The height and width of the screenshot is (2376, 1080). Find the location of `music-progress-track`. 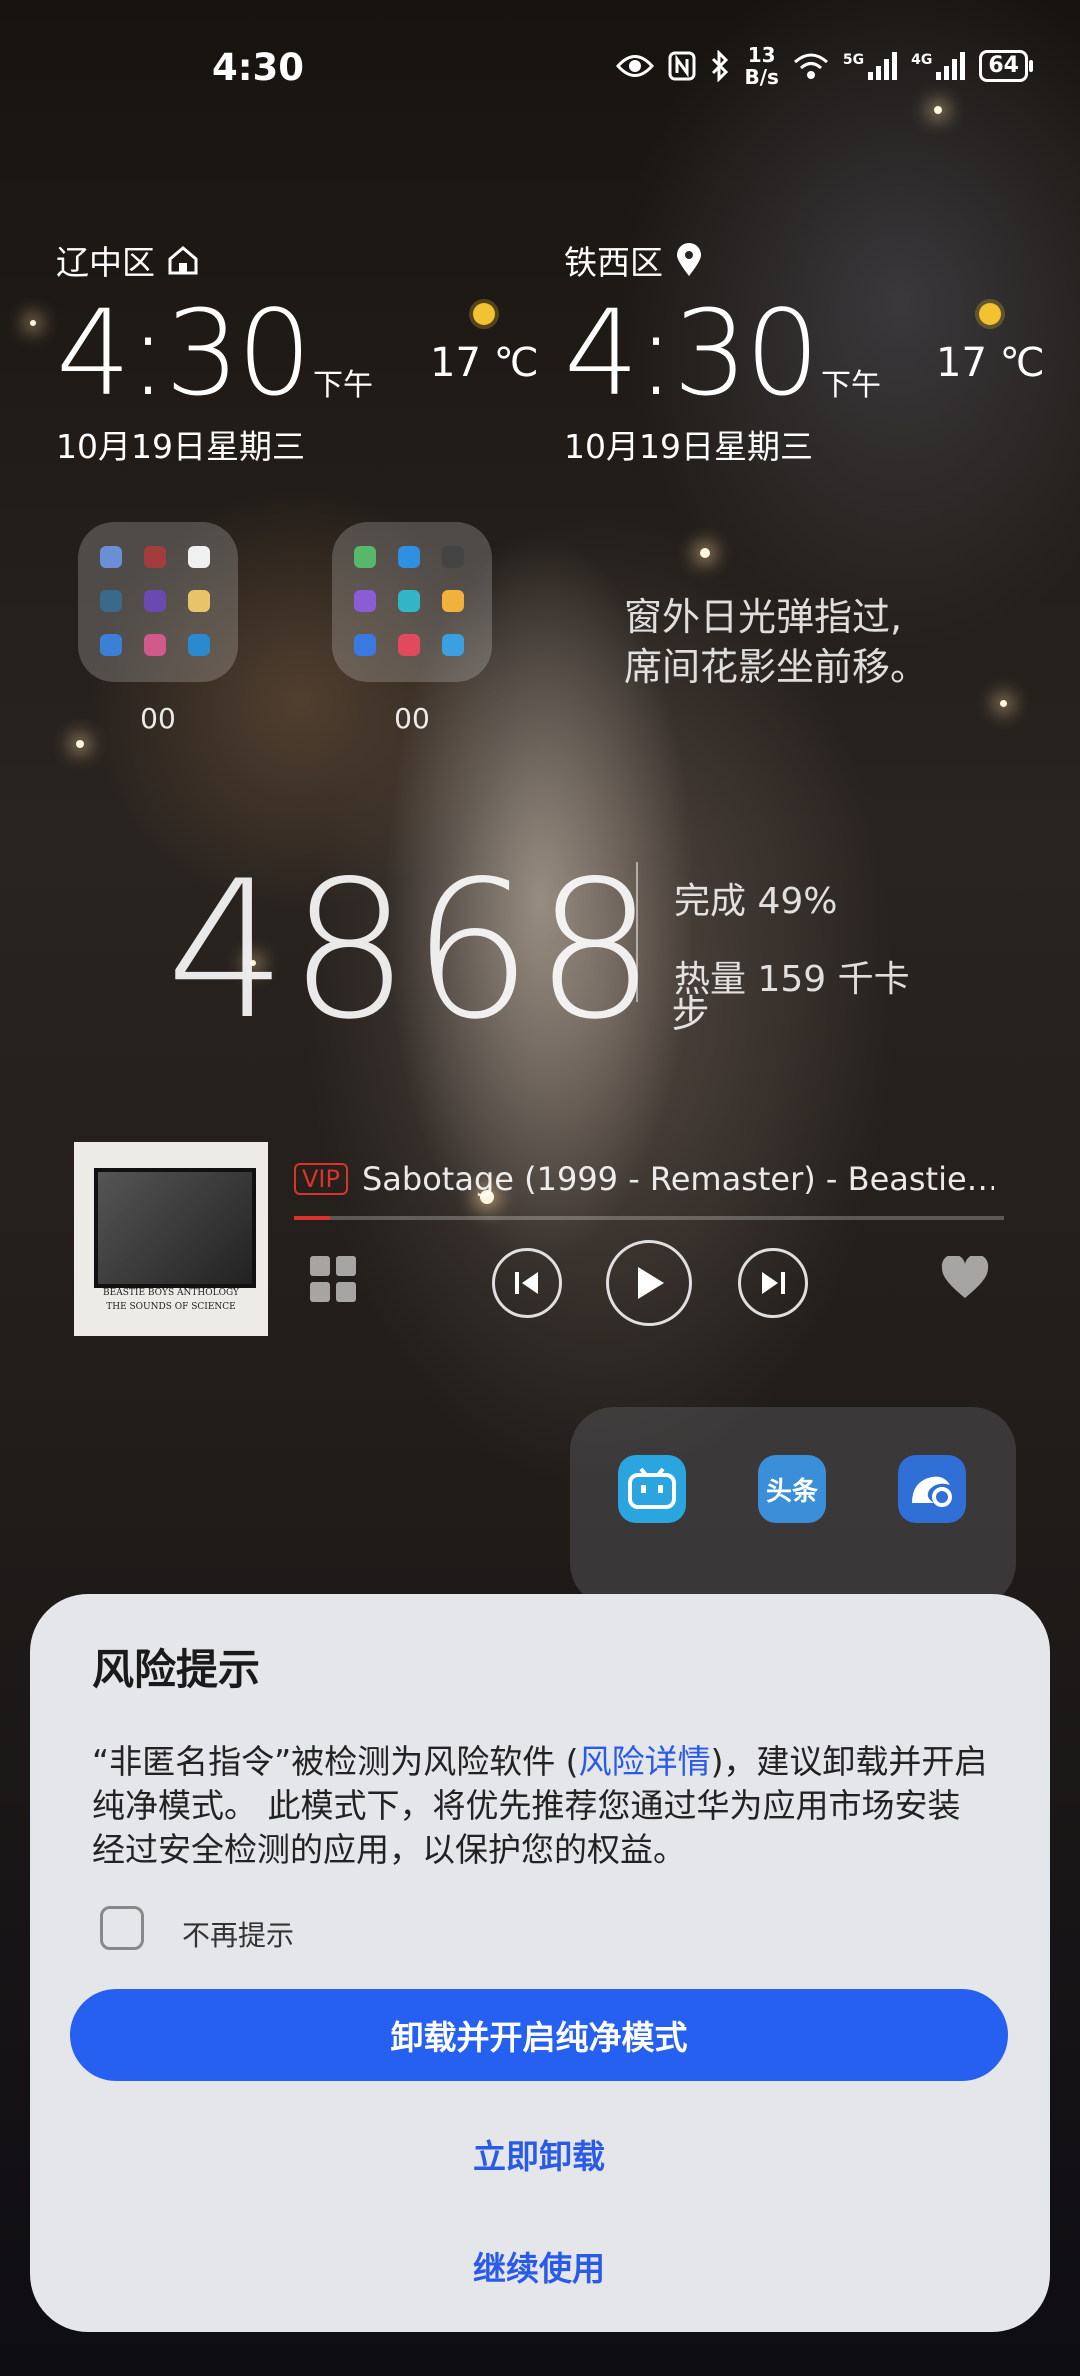

music-progress-track is located at coordinates (649, 1218).